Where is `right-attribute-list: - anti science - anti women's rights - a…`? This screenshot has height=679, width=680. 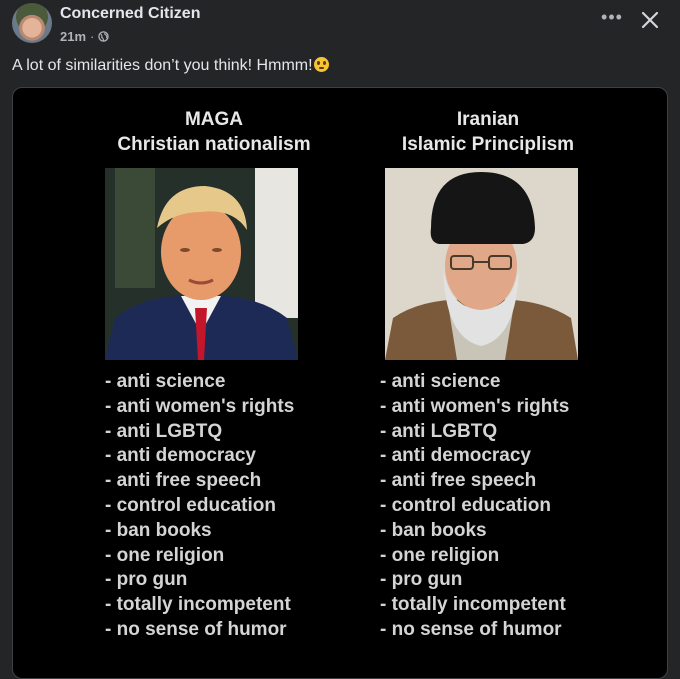
right-attribute-list: - anti science - anti women's rights - a… is located at coordinates (474, 506).